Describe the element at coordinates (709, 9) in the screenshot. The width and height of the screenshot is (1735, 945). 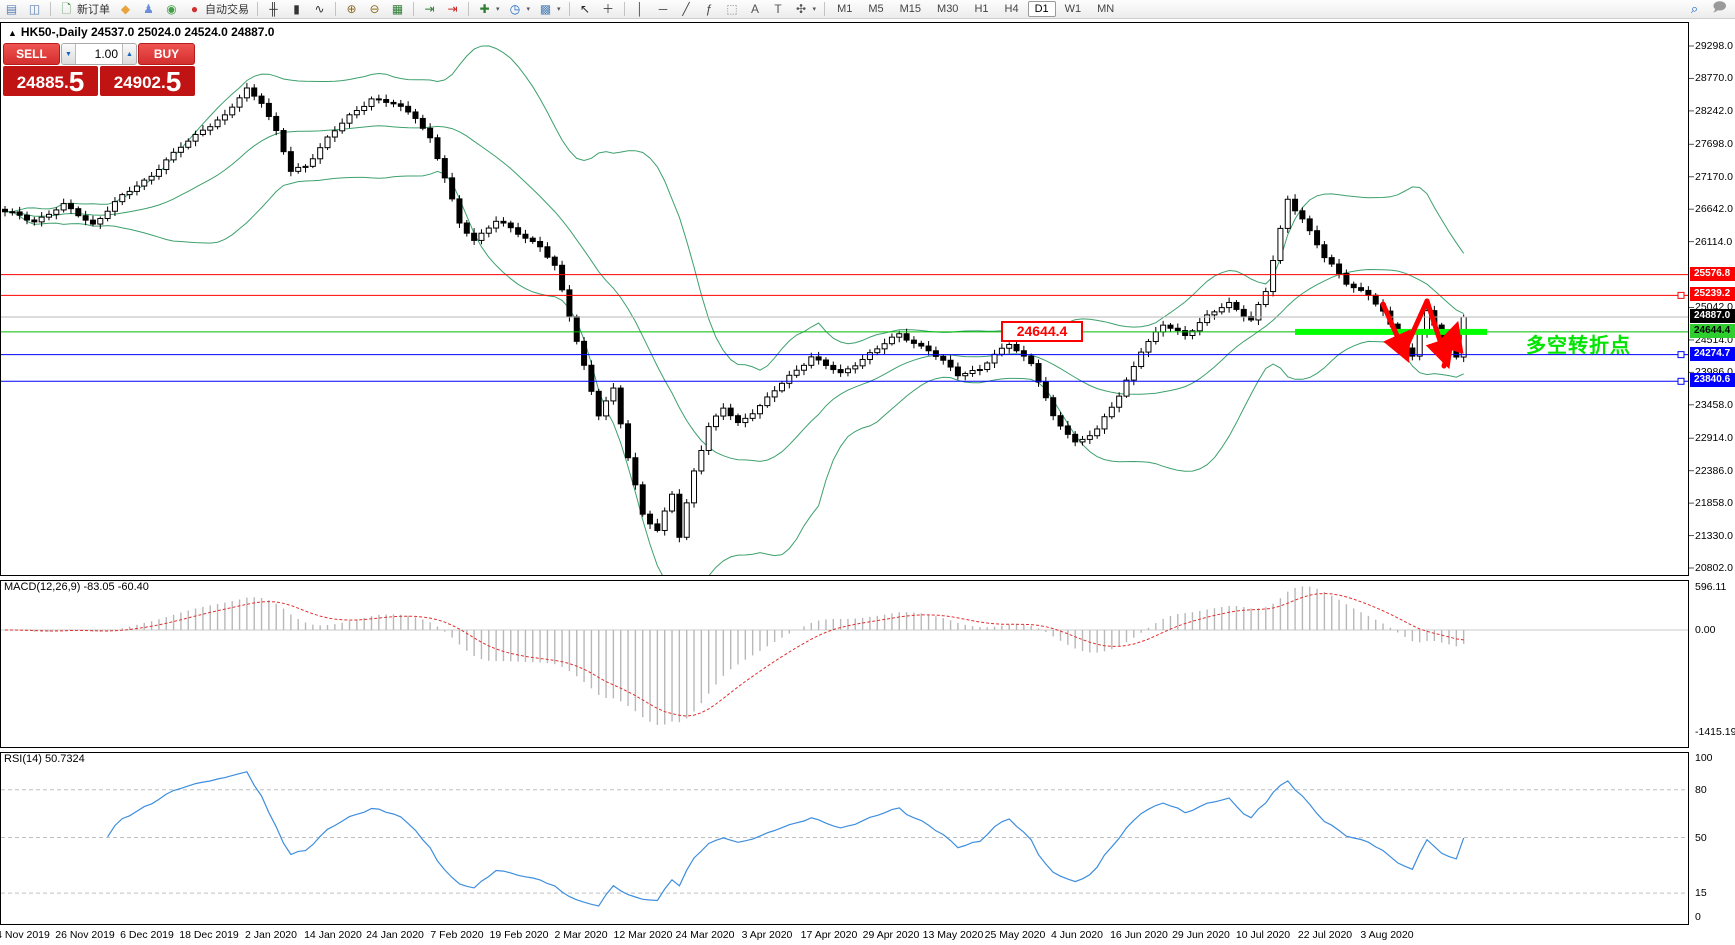
I see `fibonacci-icon: ƒ` at that location.